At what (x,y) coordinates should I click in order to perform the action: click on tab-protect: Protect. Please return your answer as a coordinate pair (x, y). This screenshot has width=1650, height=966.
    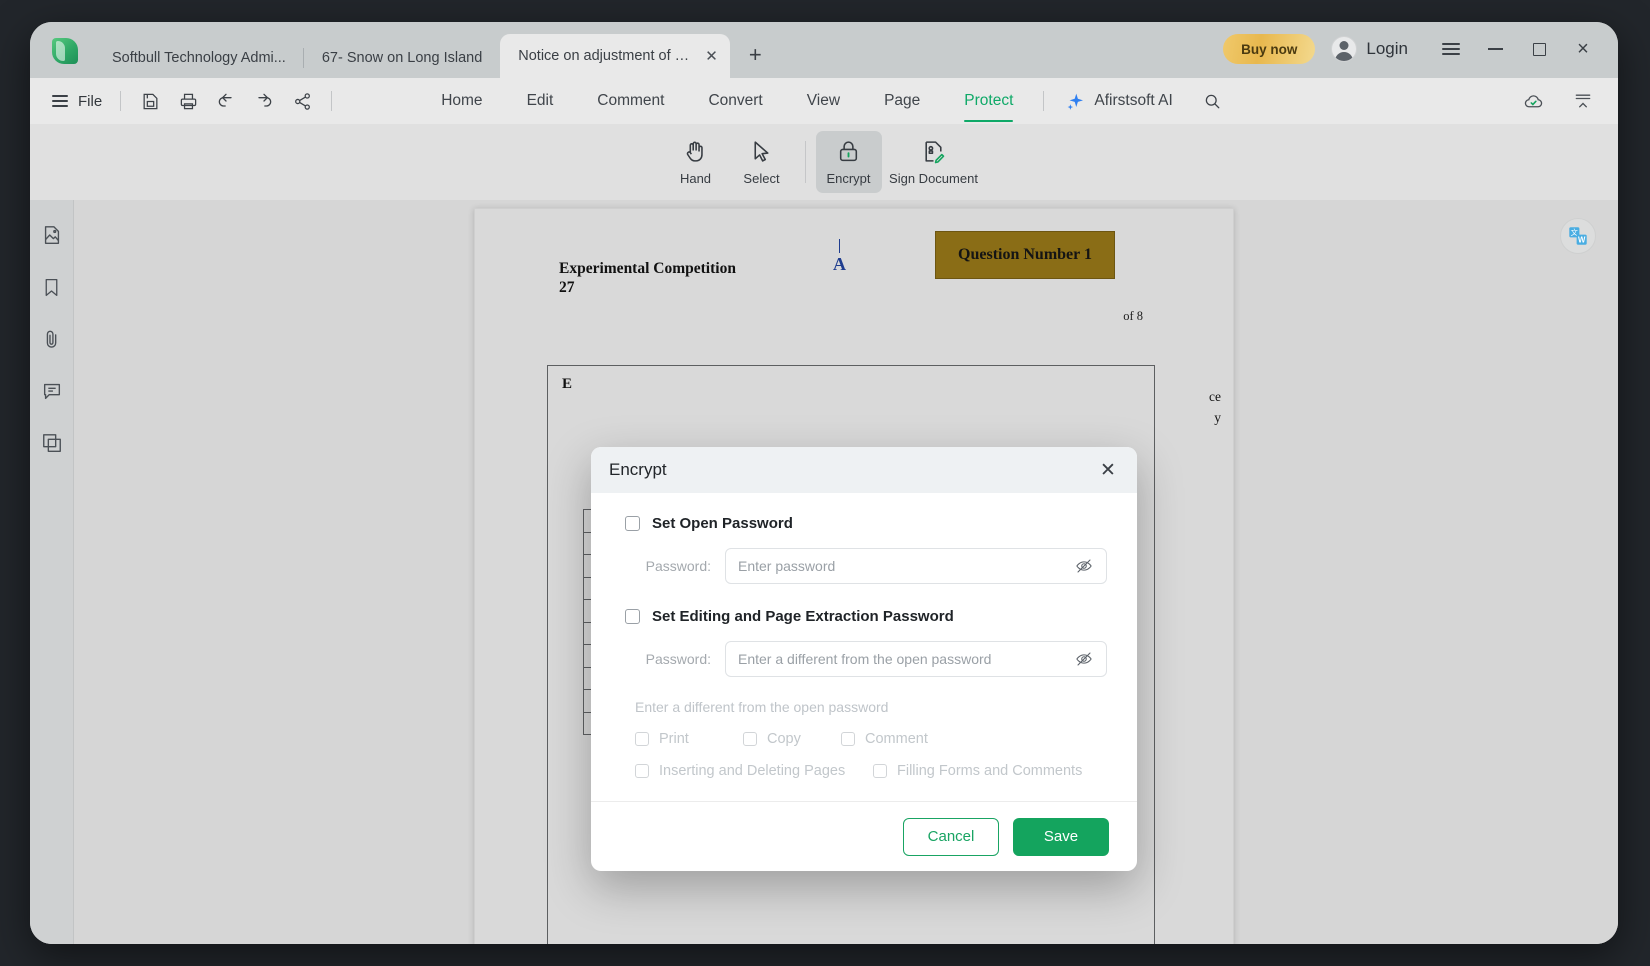
    Looking at the image, I should click on (988, 104).